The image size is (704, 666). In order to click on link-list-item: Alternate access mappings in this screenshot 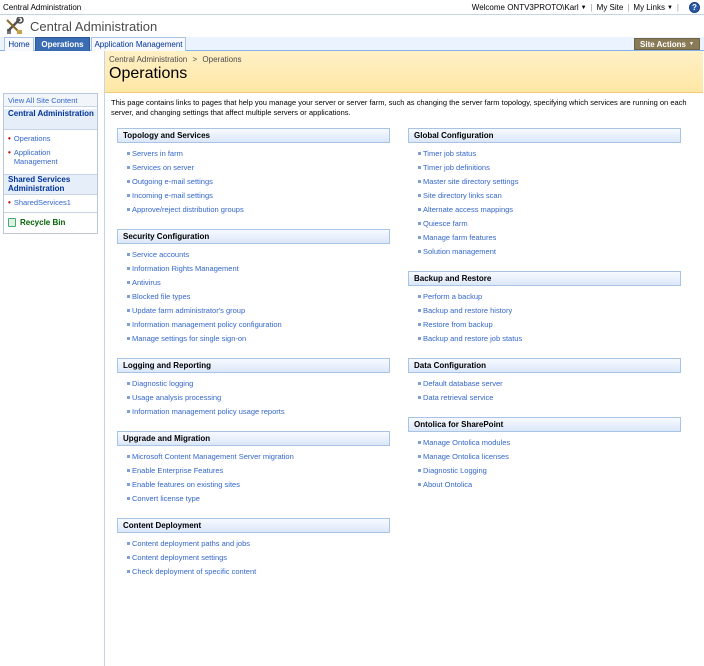, I will do `click(544, 210)`.